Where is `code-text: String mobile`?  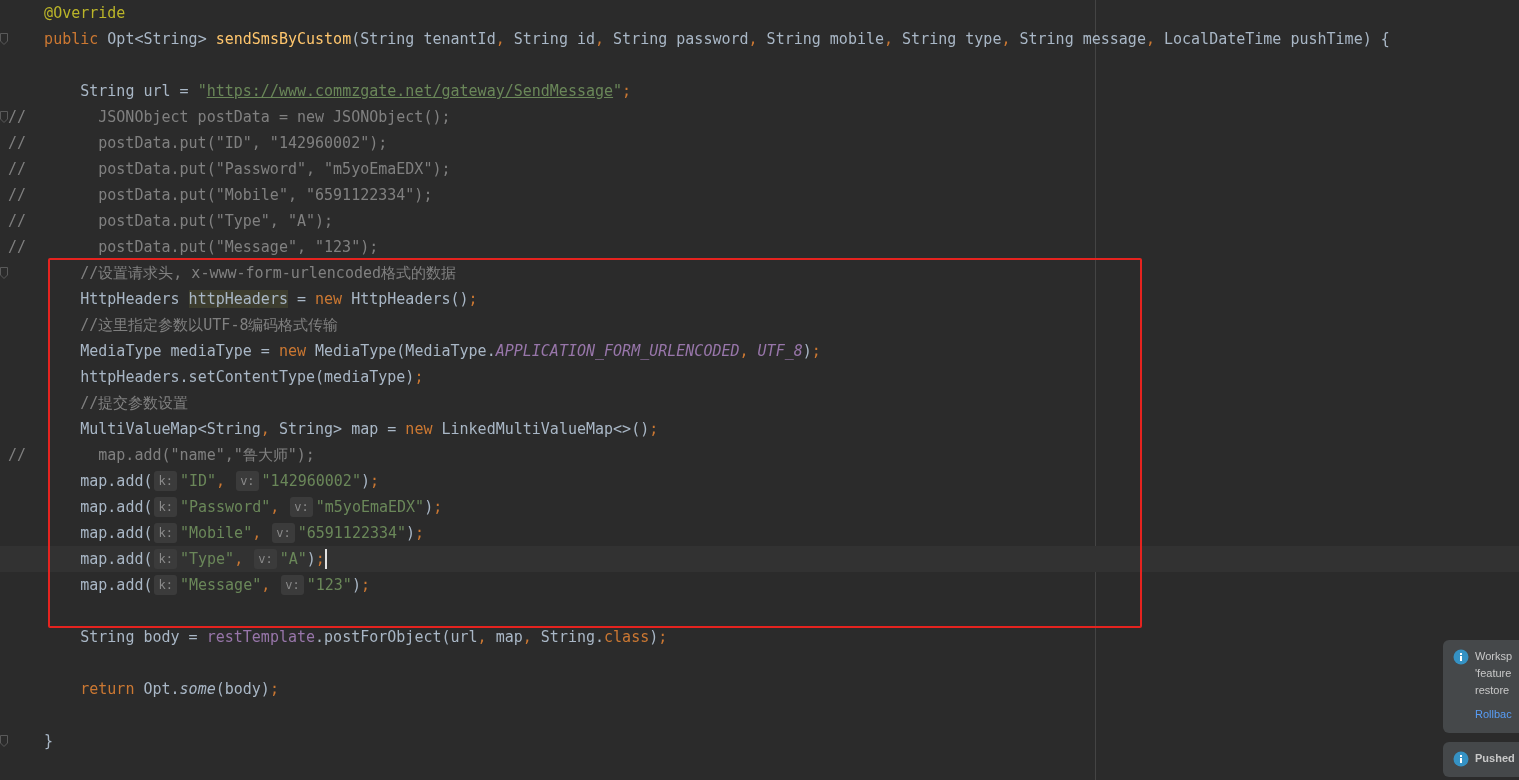
code-text: String mobile is located at coordinates (825, 39).